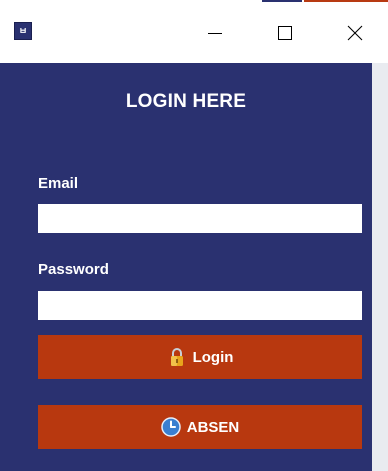 Image resolution: width=388 pixels, height=471 pixels. Describe the element at coordinates (325, 3) in the screenshot. I see `title-bar-accent` at that location.